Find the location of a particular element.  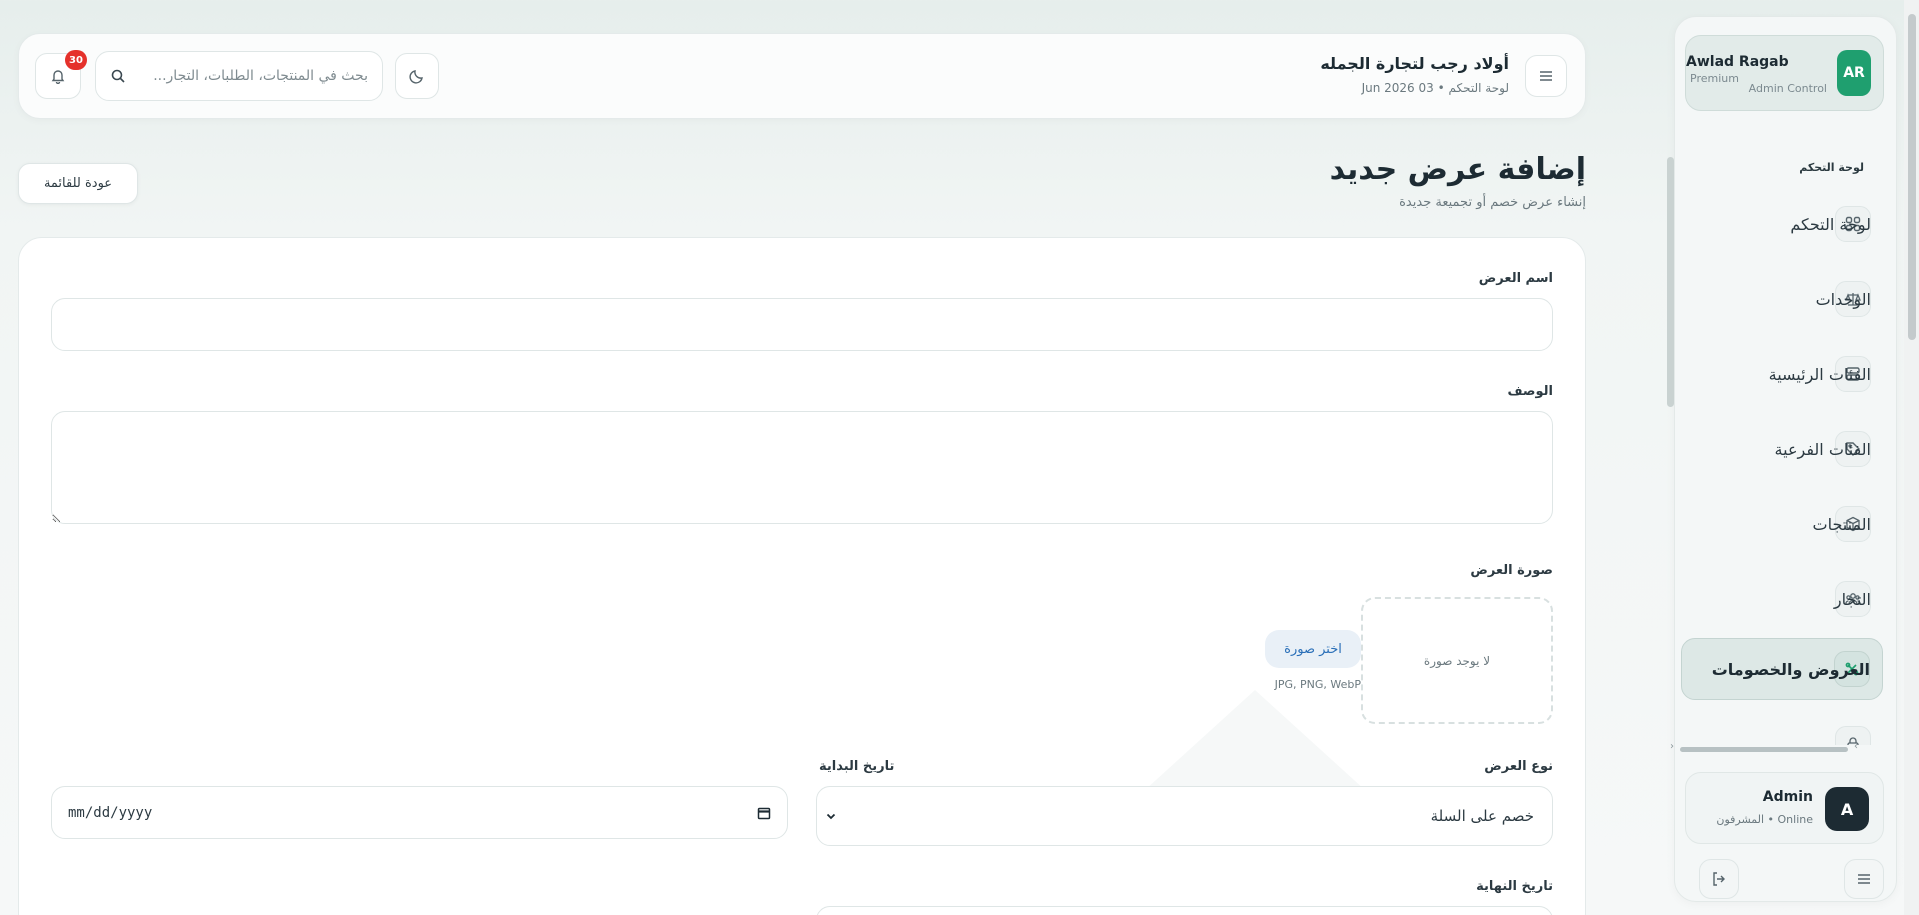

admin-status: Online • المشرفون is located at coordinates (1764, 819).